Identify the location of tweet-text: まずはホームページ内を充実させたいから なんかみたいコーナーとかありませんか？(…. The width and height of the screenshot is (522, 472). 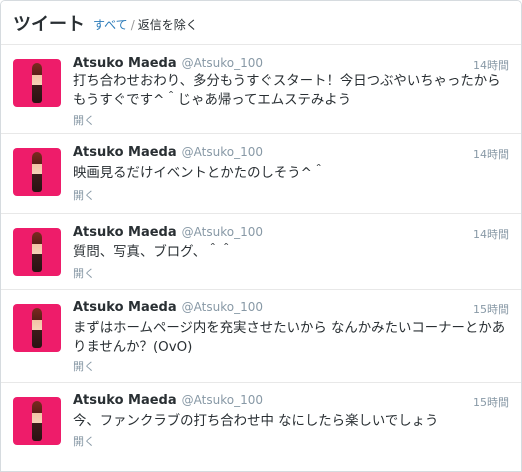
(289, 338).